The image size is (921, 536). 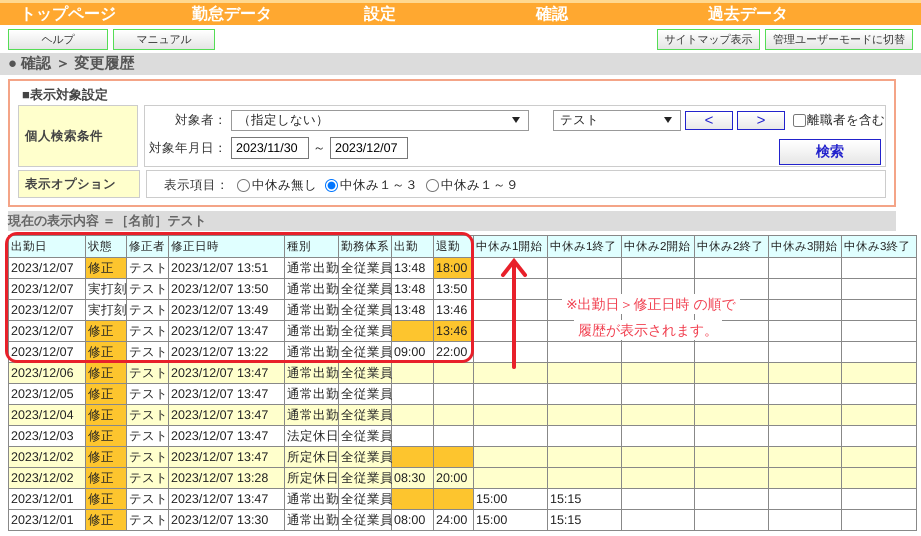 I want to click on breadcrumb: ● 確認 ＞ 変更履歴, so click(x=460, y=64).